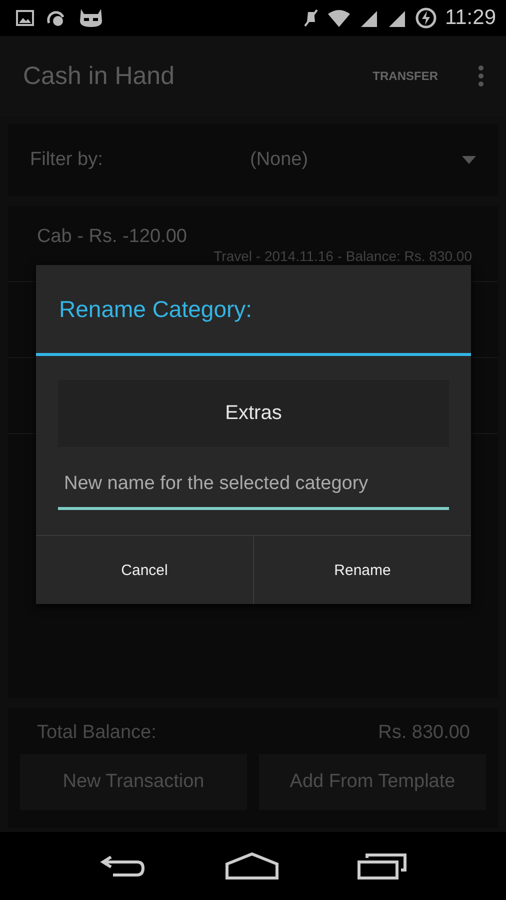 The image size is (506, 900). Describe the element at coordinates (67, 160) in the screenshot. I see `filter-label: Filter by:` at that location.